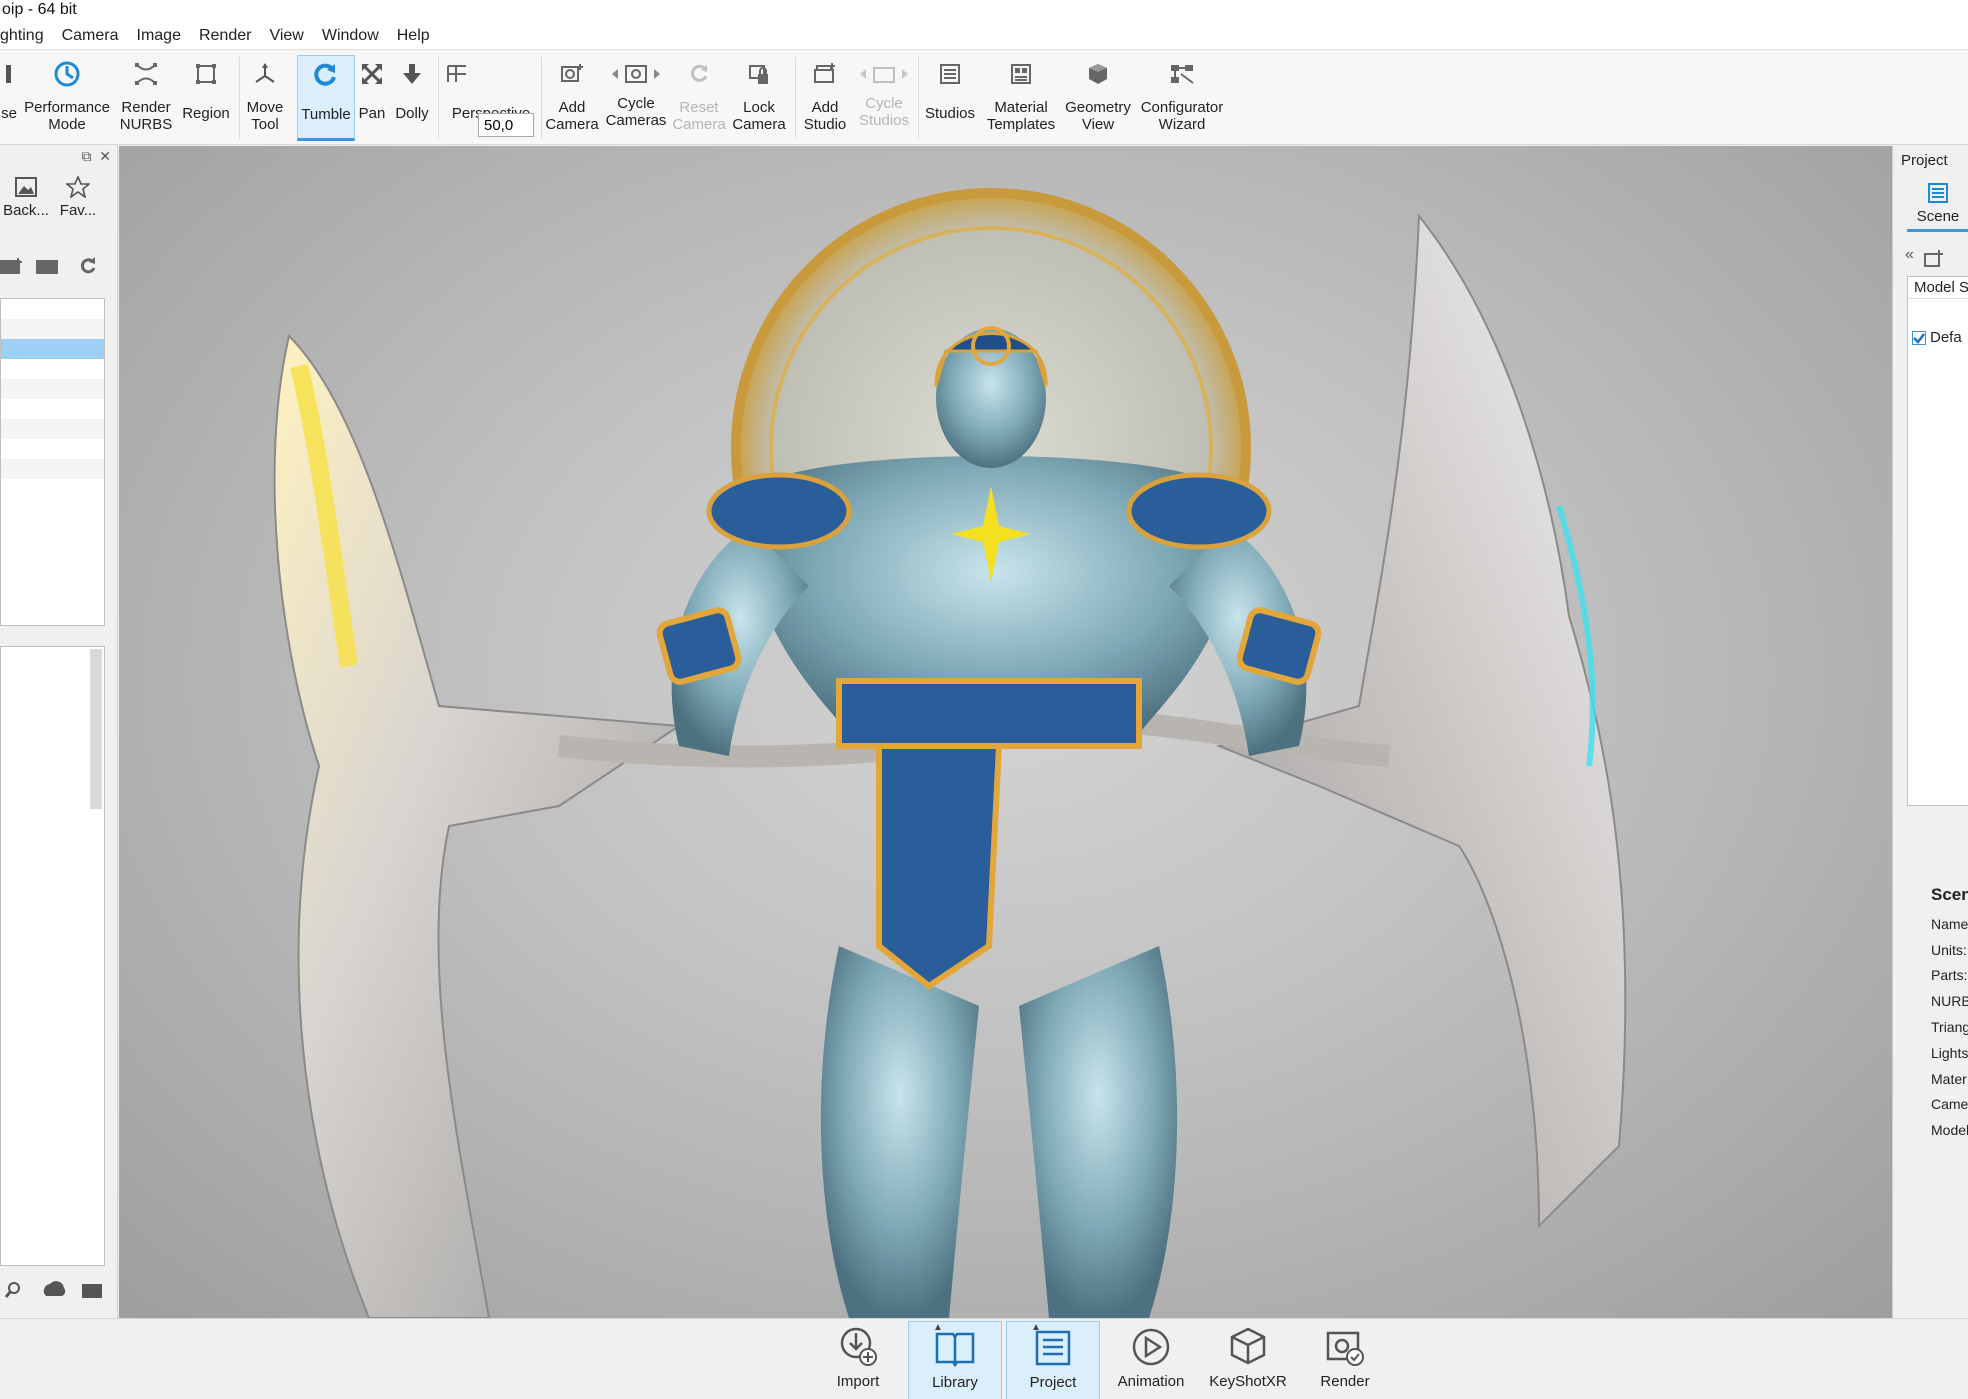  What do you see at coordinates (26, 36) in the screenshot?
I see `menu-lighting: ghting` at bounding box center [26, 36].